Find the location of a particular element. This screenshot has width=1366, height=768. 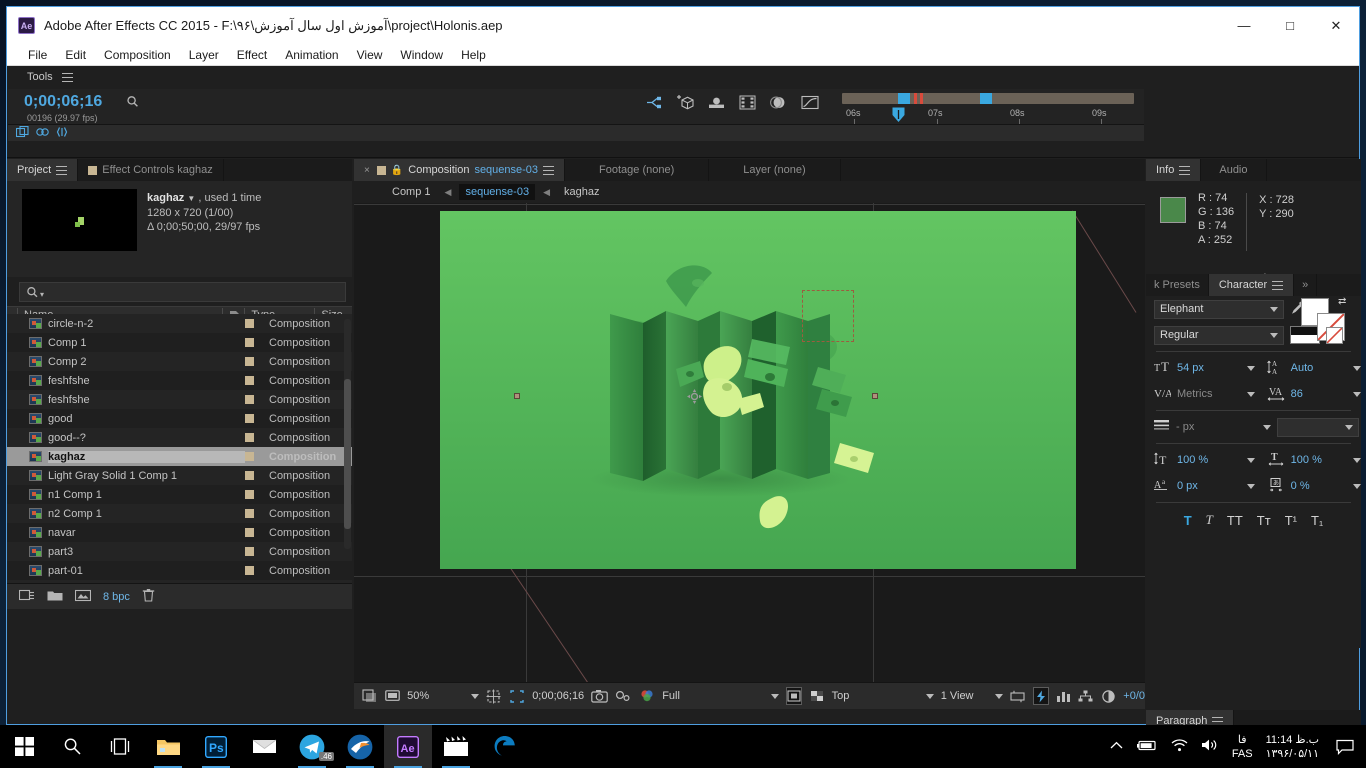

timeline-view-icon is located at coordinates (1064, 696).